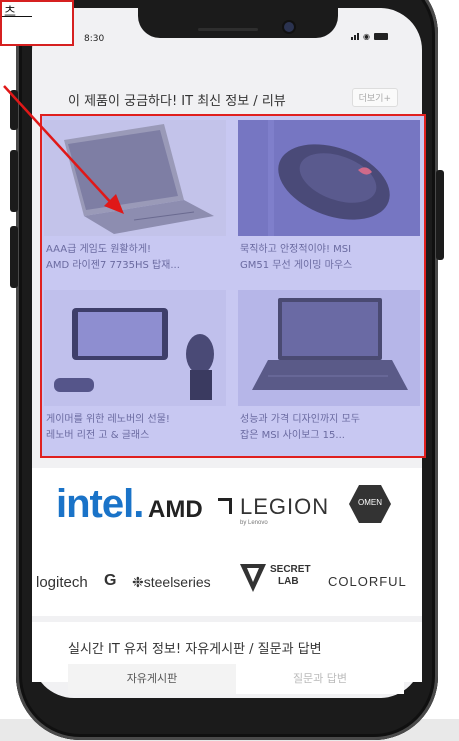  I want to click on caption-line: 성능과 가격 디자인까지 모두, so click(300, 419).